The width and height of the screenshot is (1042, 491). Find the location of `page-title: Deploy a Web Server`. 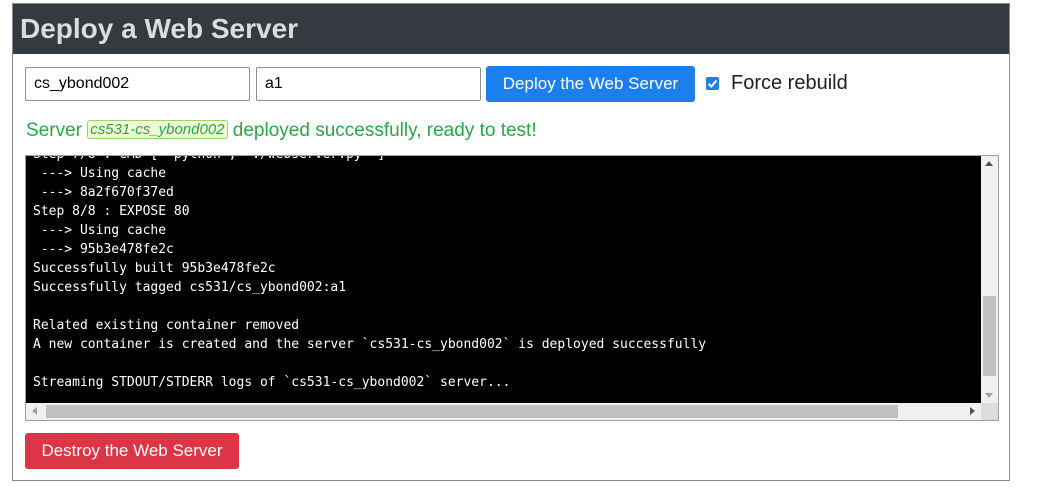

page-title: Deploy a Web Server is located at coordinates (159, 28).